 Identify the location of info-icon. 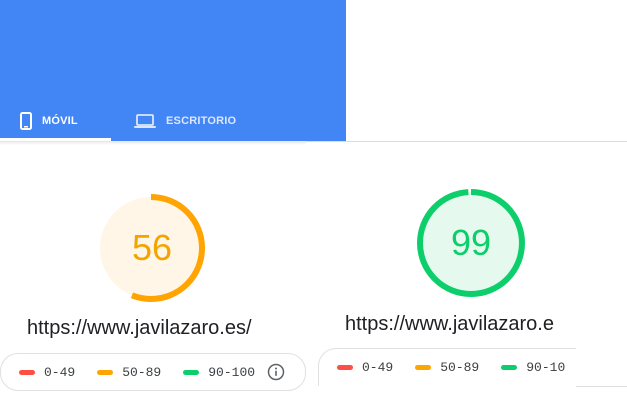
(276, 372).